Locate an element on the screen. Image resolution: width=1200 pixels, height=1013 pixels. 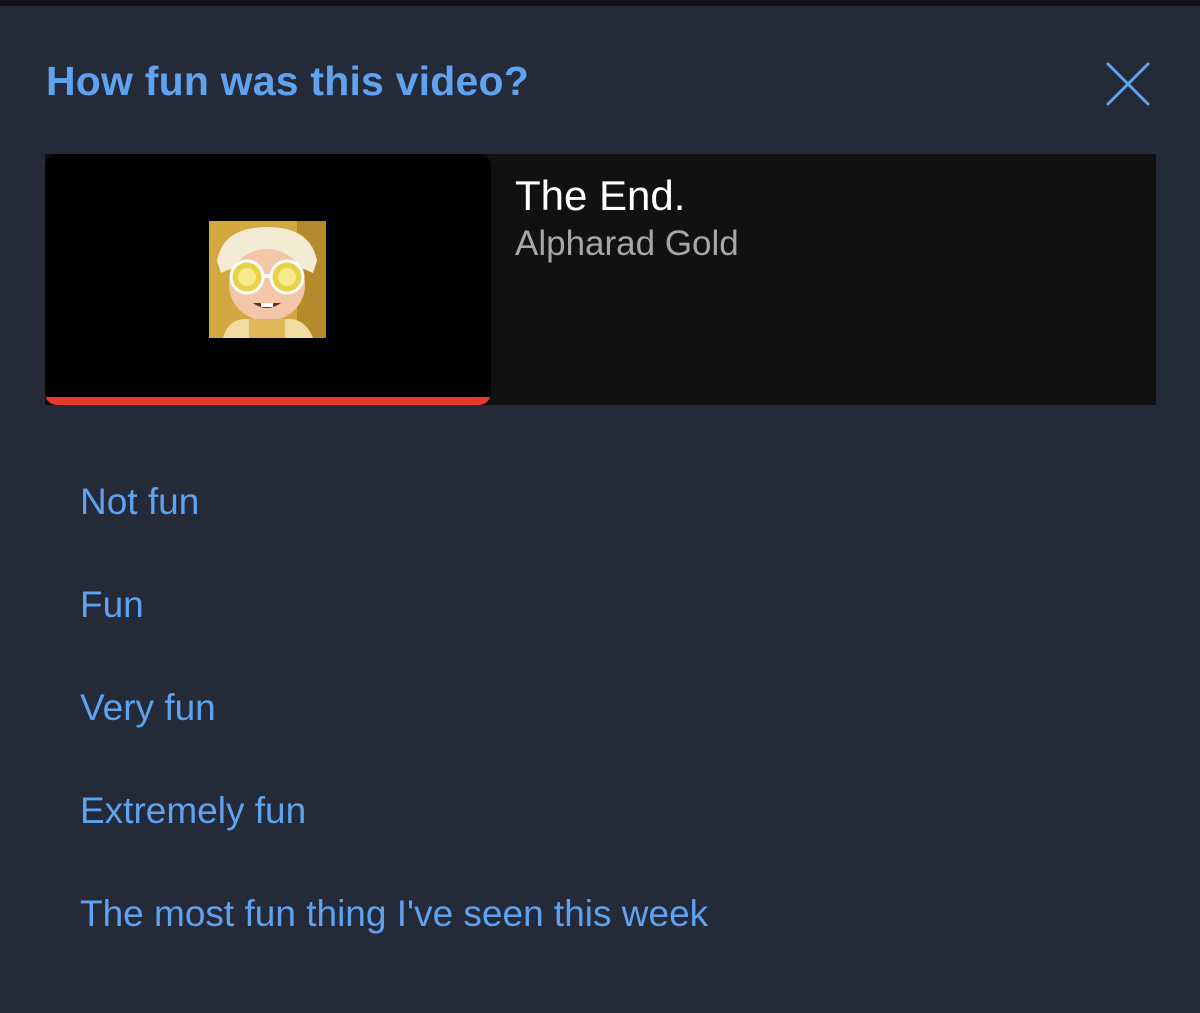
watch-progress-fill is located at coordinates (268, 401).